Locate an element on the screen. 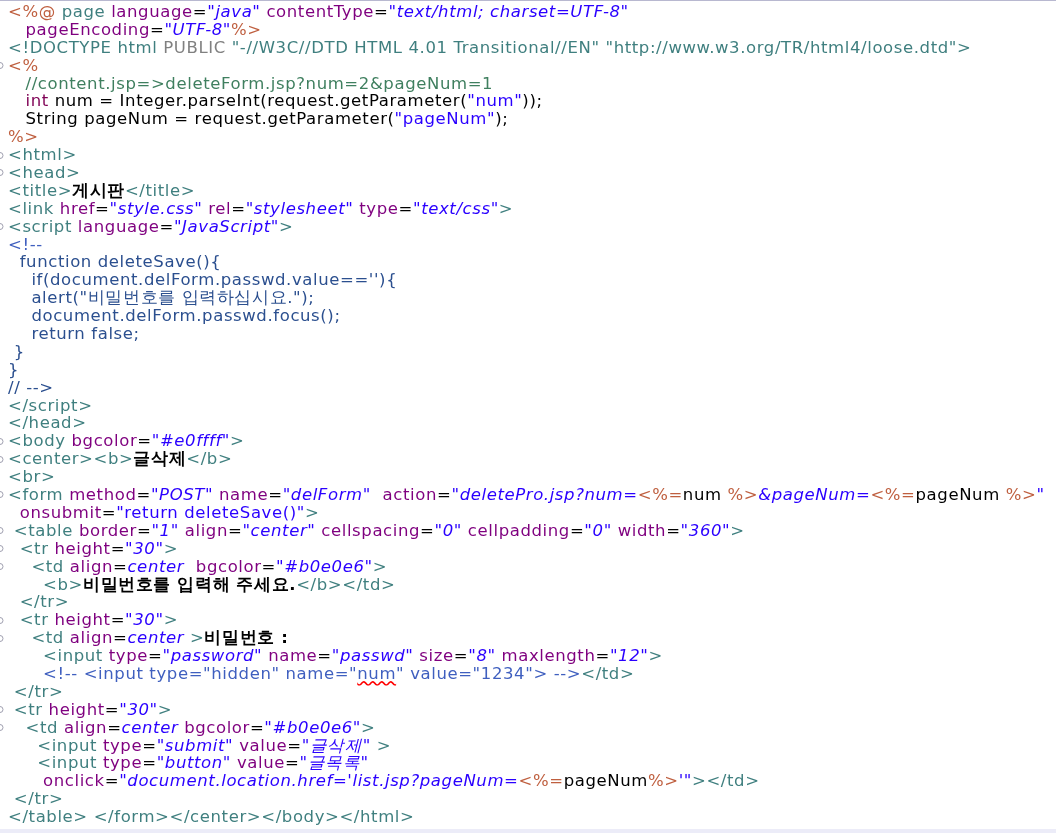 The height and width of the screenshot is (833, 1056). code-line: <html> is located at coordinates (42, 155).